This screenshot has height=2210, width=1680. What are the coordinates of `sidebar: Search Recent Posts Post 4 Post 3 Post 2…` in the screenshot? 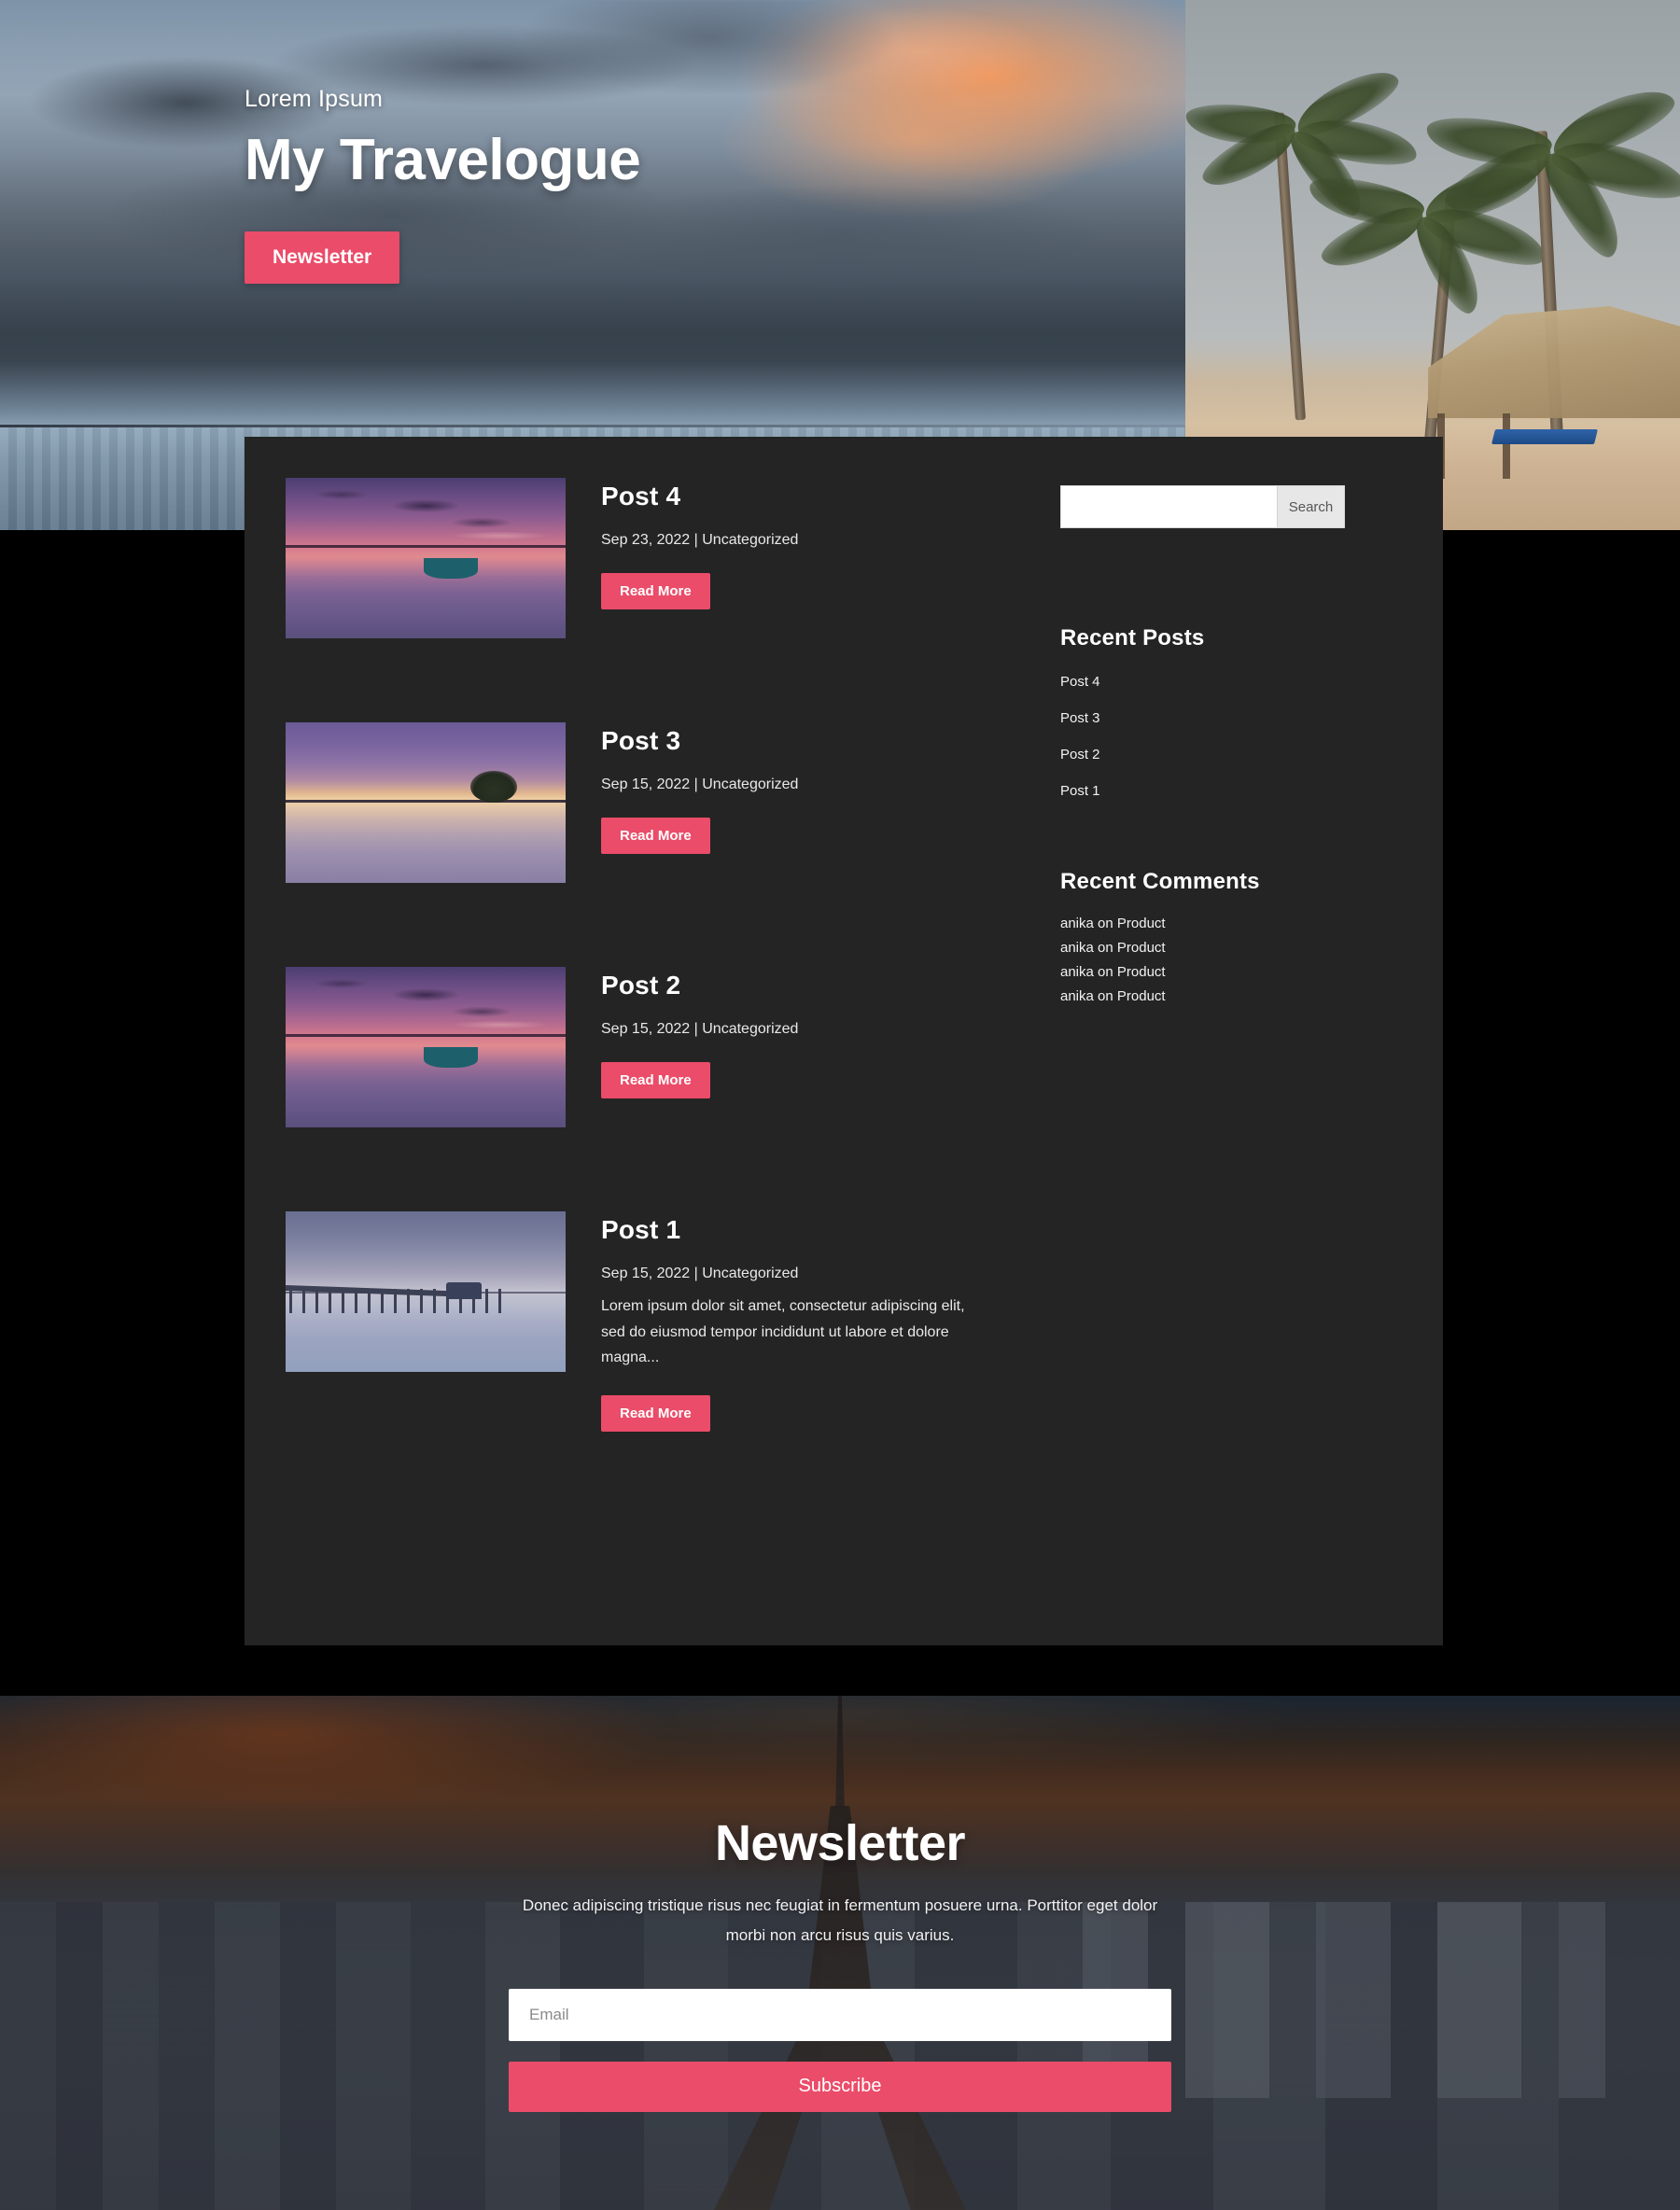 It's located at (1231, 1033).